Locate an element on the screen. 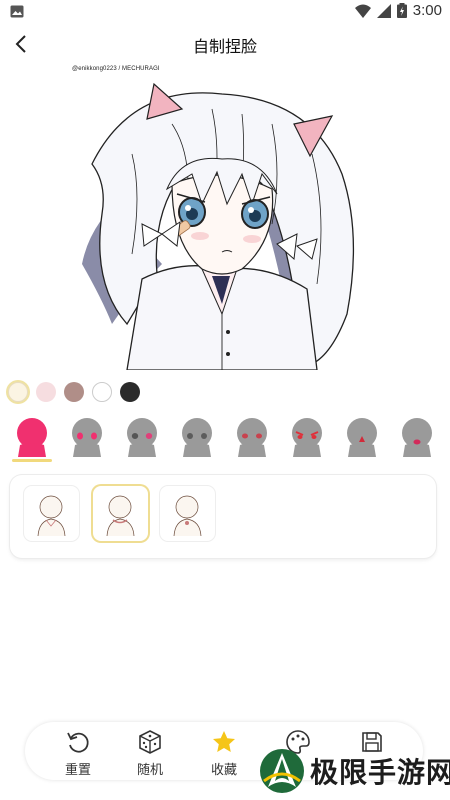 Image resolution: width=450 pixels, height=800 pixels. head-angry-eyes-icon is located at coordinates (307, 437).